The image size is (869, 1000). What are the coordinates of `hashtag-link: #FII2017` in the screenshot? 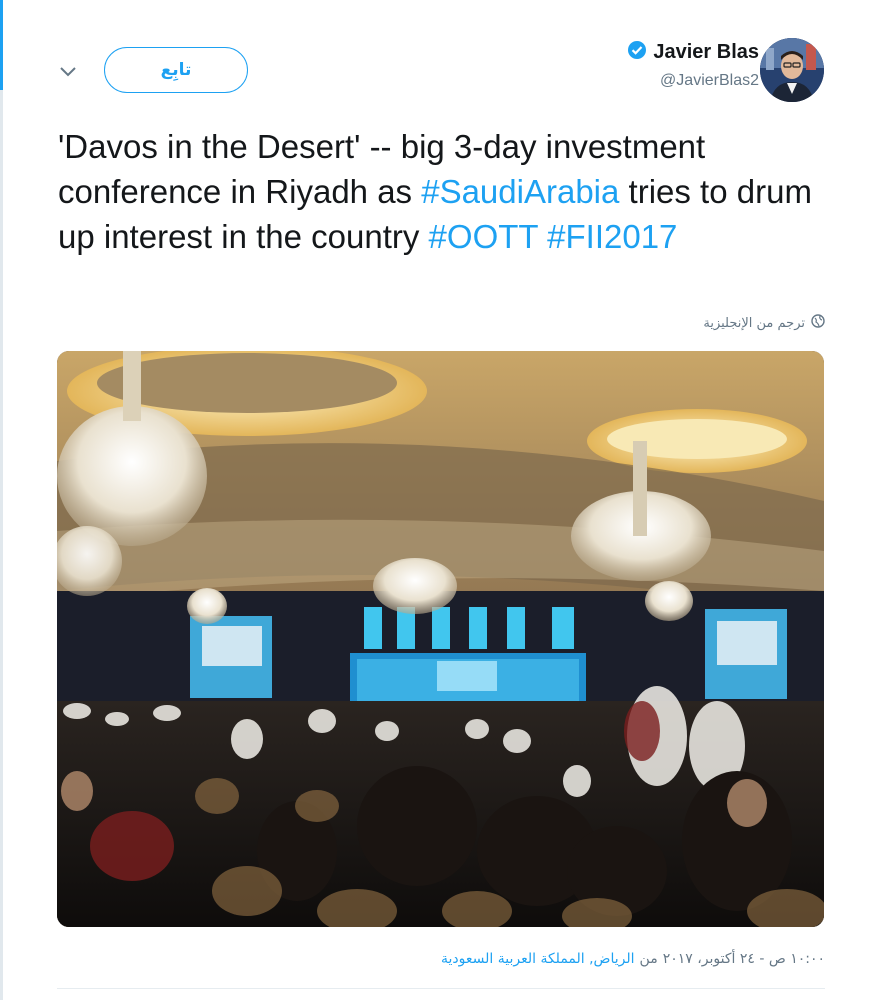 It's located at (612, 236).